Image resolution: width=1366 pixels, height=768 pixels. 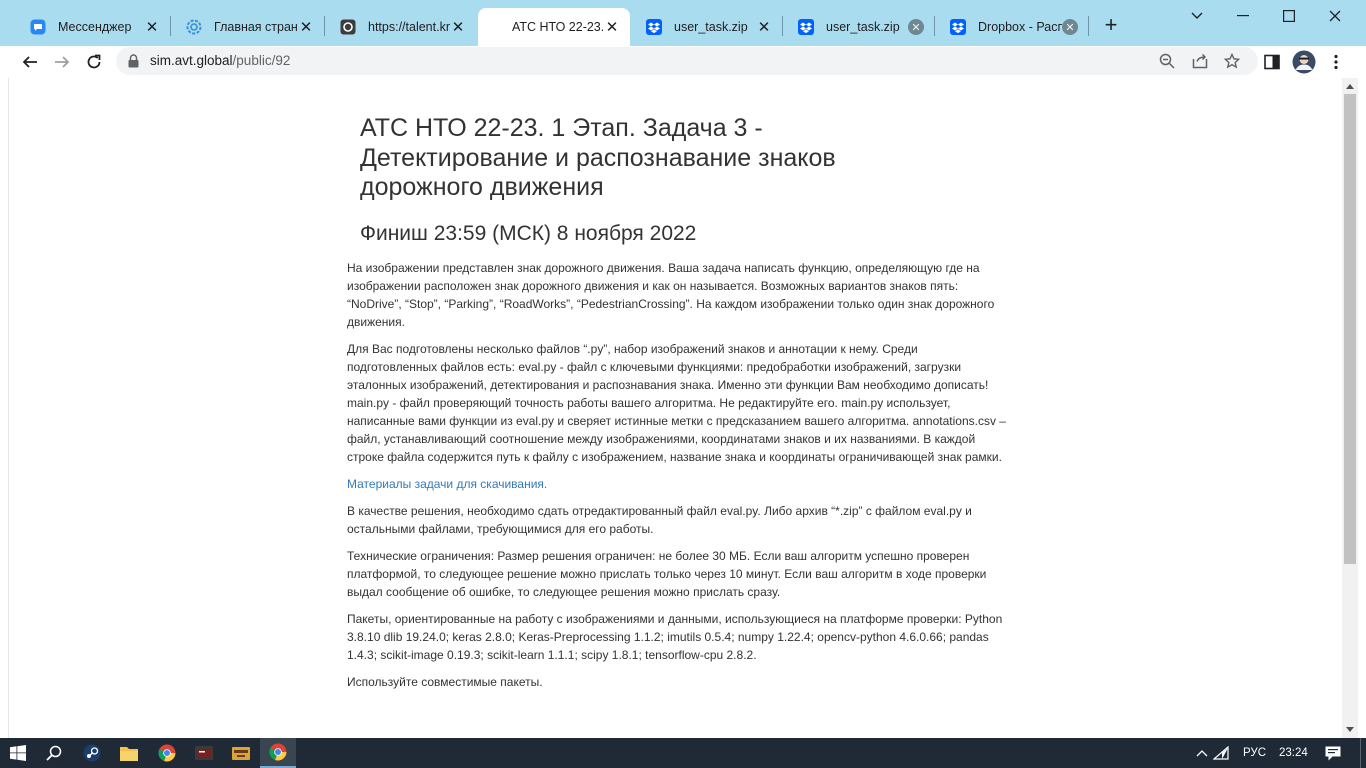 I want to click on gear-icon, so click(x=194, y=27).